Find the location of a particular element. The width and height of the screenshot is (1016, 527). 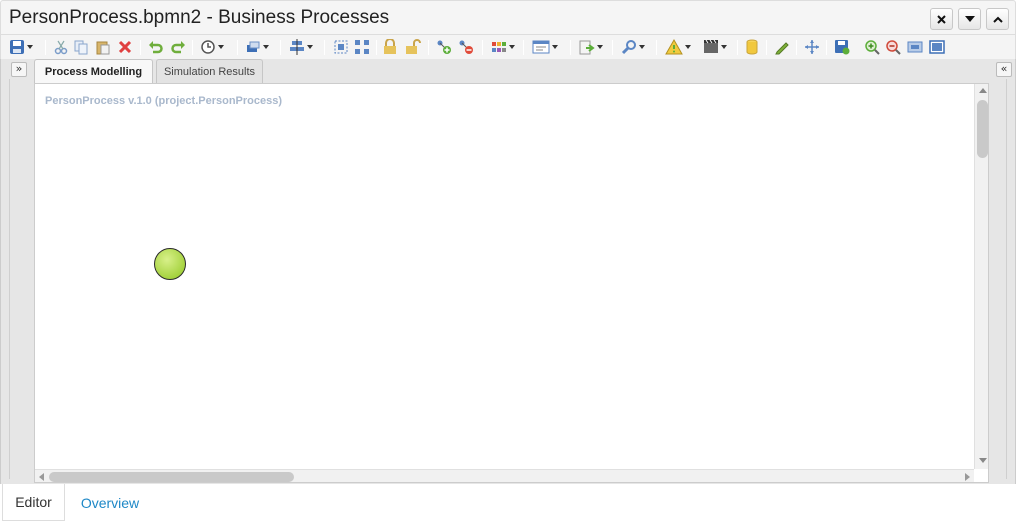

actual-size-icon is located at coordinates (915, 47).